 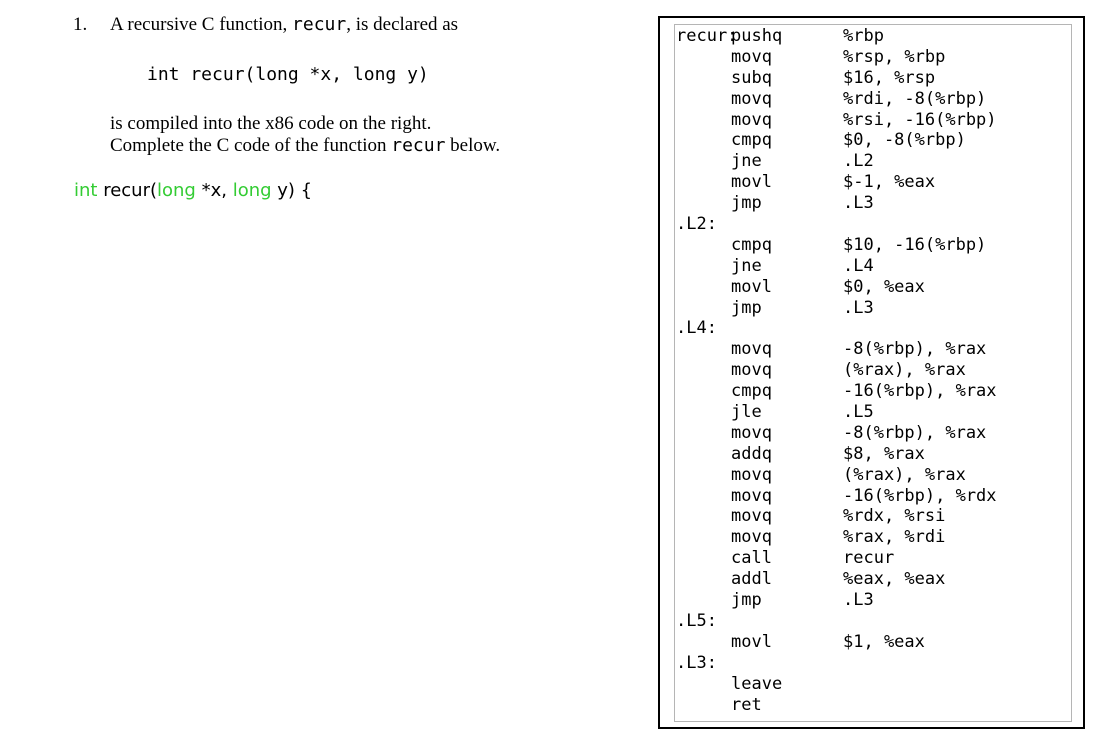 I want to click on asm-operands: -16(%rbp), %rax, so click(x=920, y=391).